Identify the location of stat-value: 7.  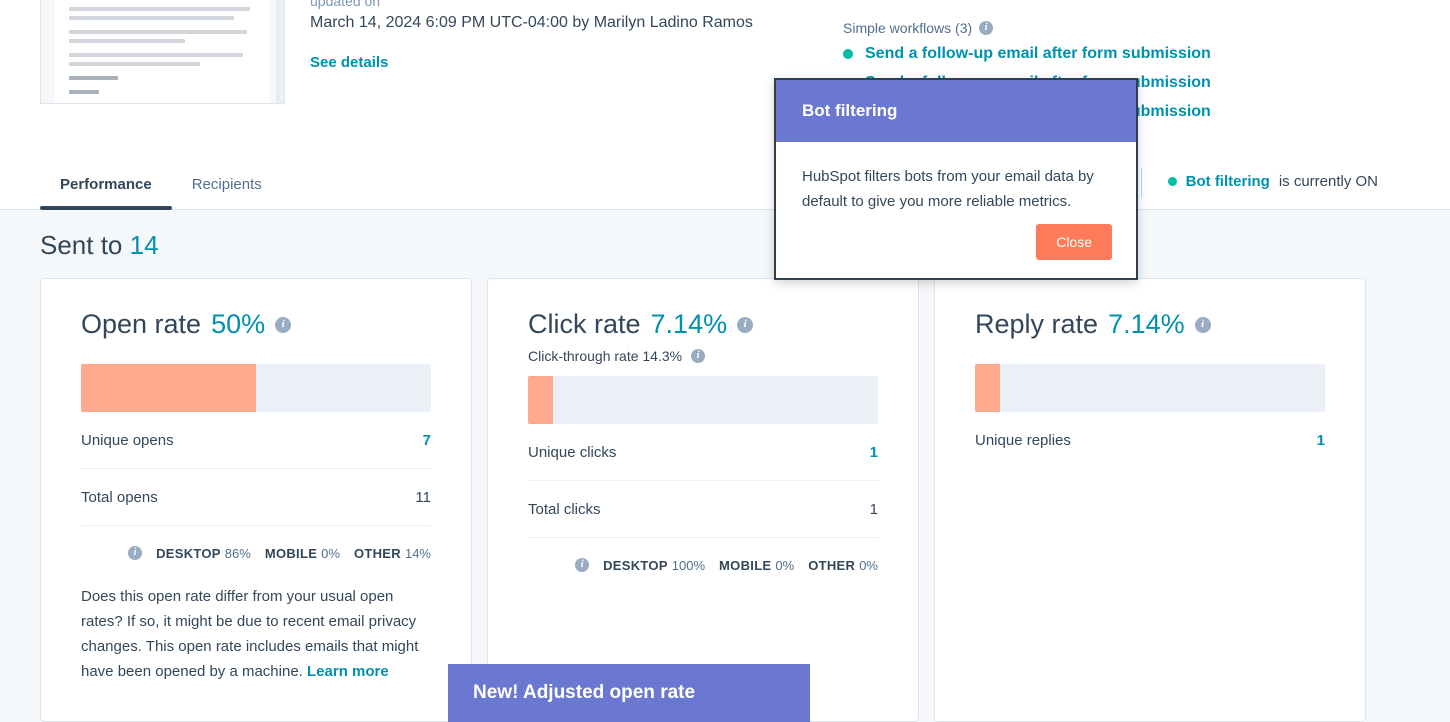
(426, 440).